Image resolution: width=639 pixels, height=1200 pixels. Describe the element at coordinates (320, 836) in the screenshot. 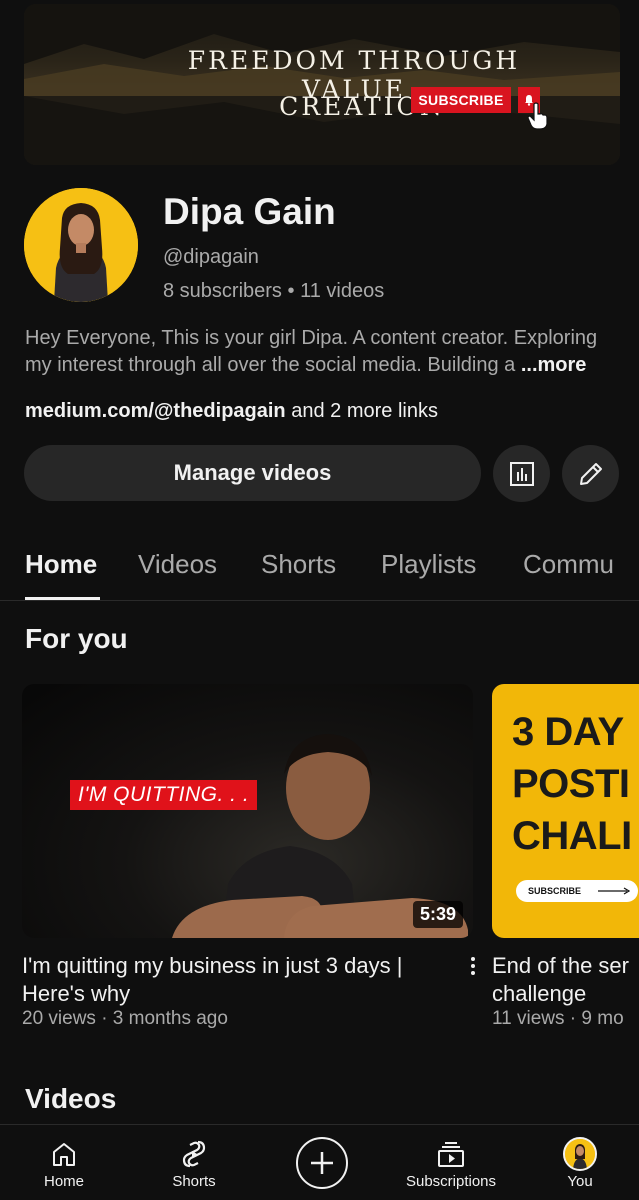

I see `thumbnail-person` at that location.